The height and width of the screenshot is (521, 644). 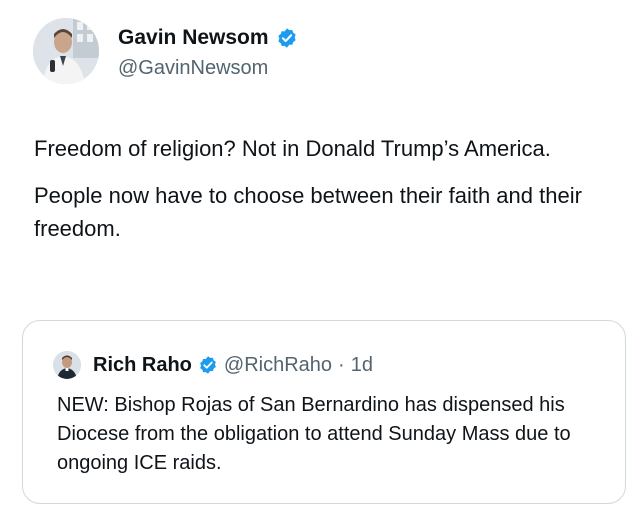 I want to click on quoted-tweet-header: Rich Raho @RichRaho · 1d, so click(x=213, y=365).